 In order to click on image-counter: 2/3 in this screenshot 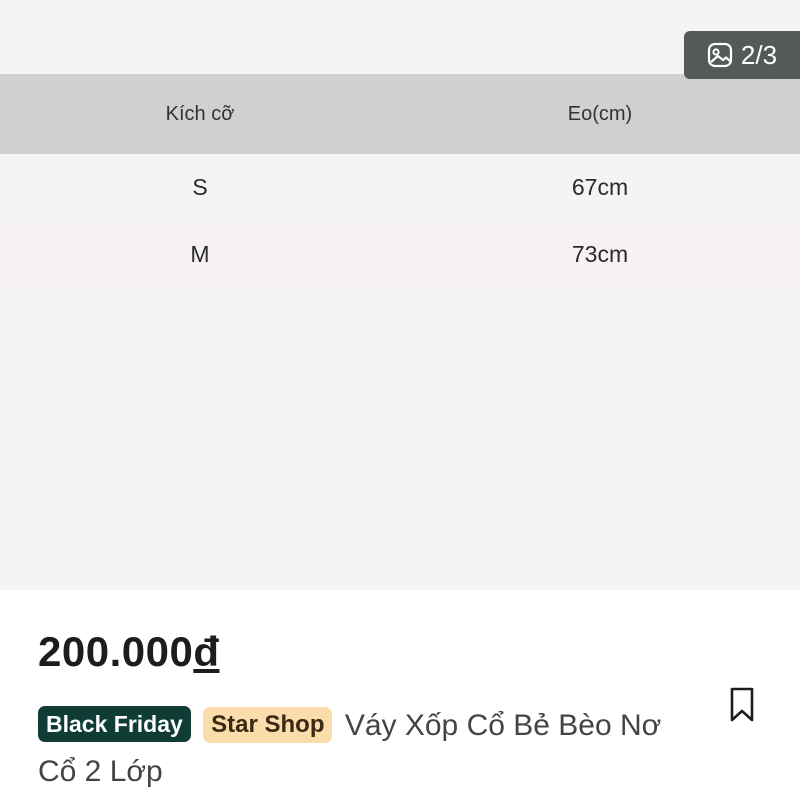, I will do `click(742, 55)`.